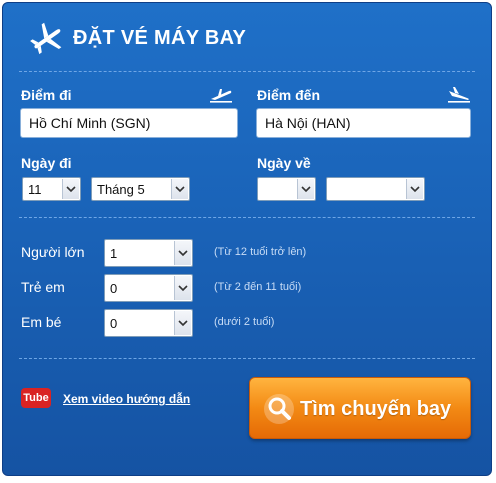 The image size is (496, 483). Describe the element at coordinates (148, 288) in the screenshot. I see `child-count-select: 0` at that location.